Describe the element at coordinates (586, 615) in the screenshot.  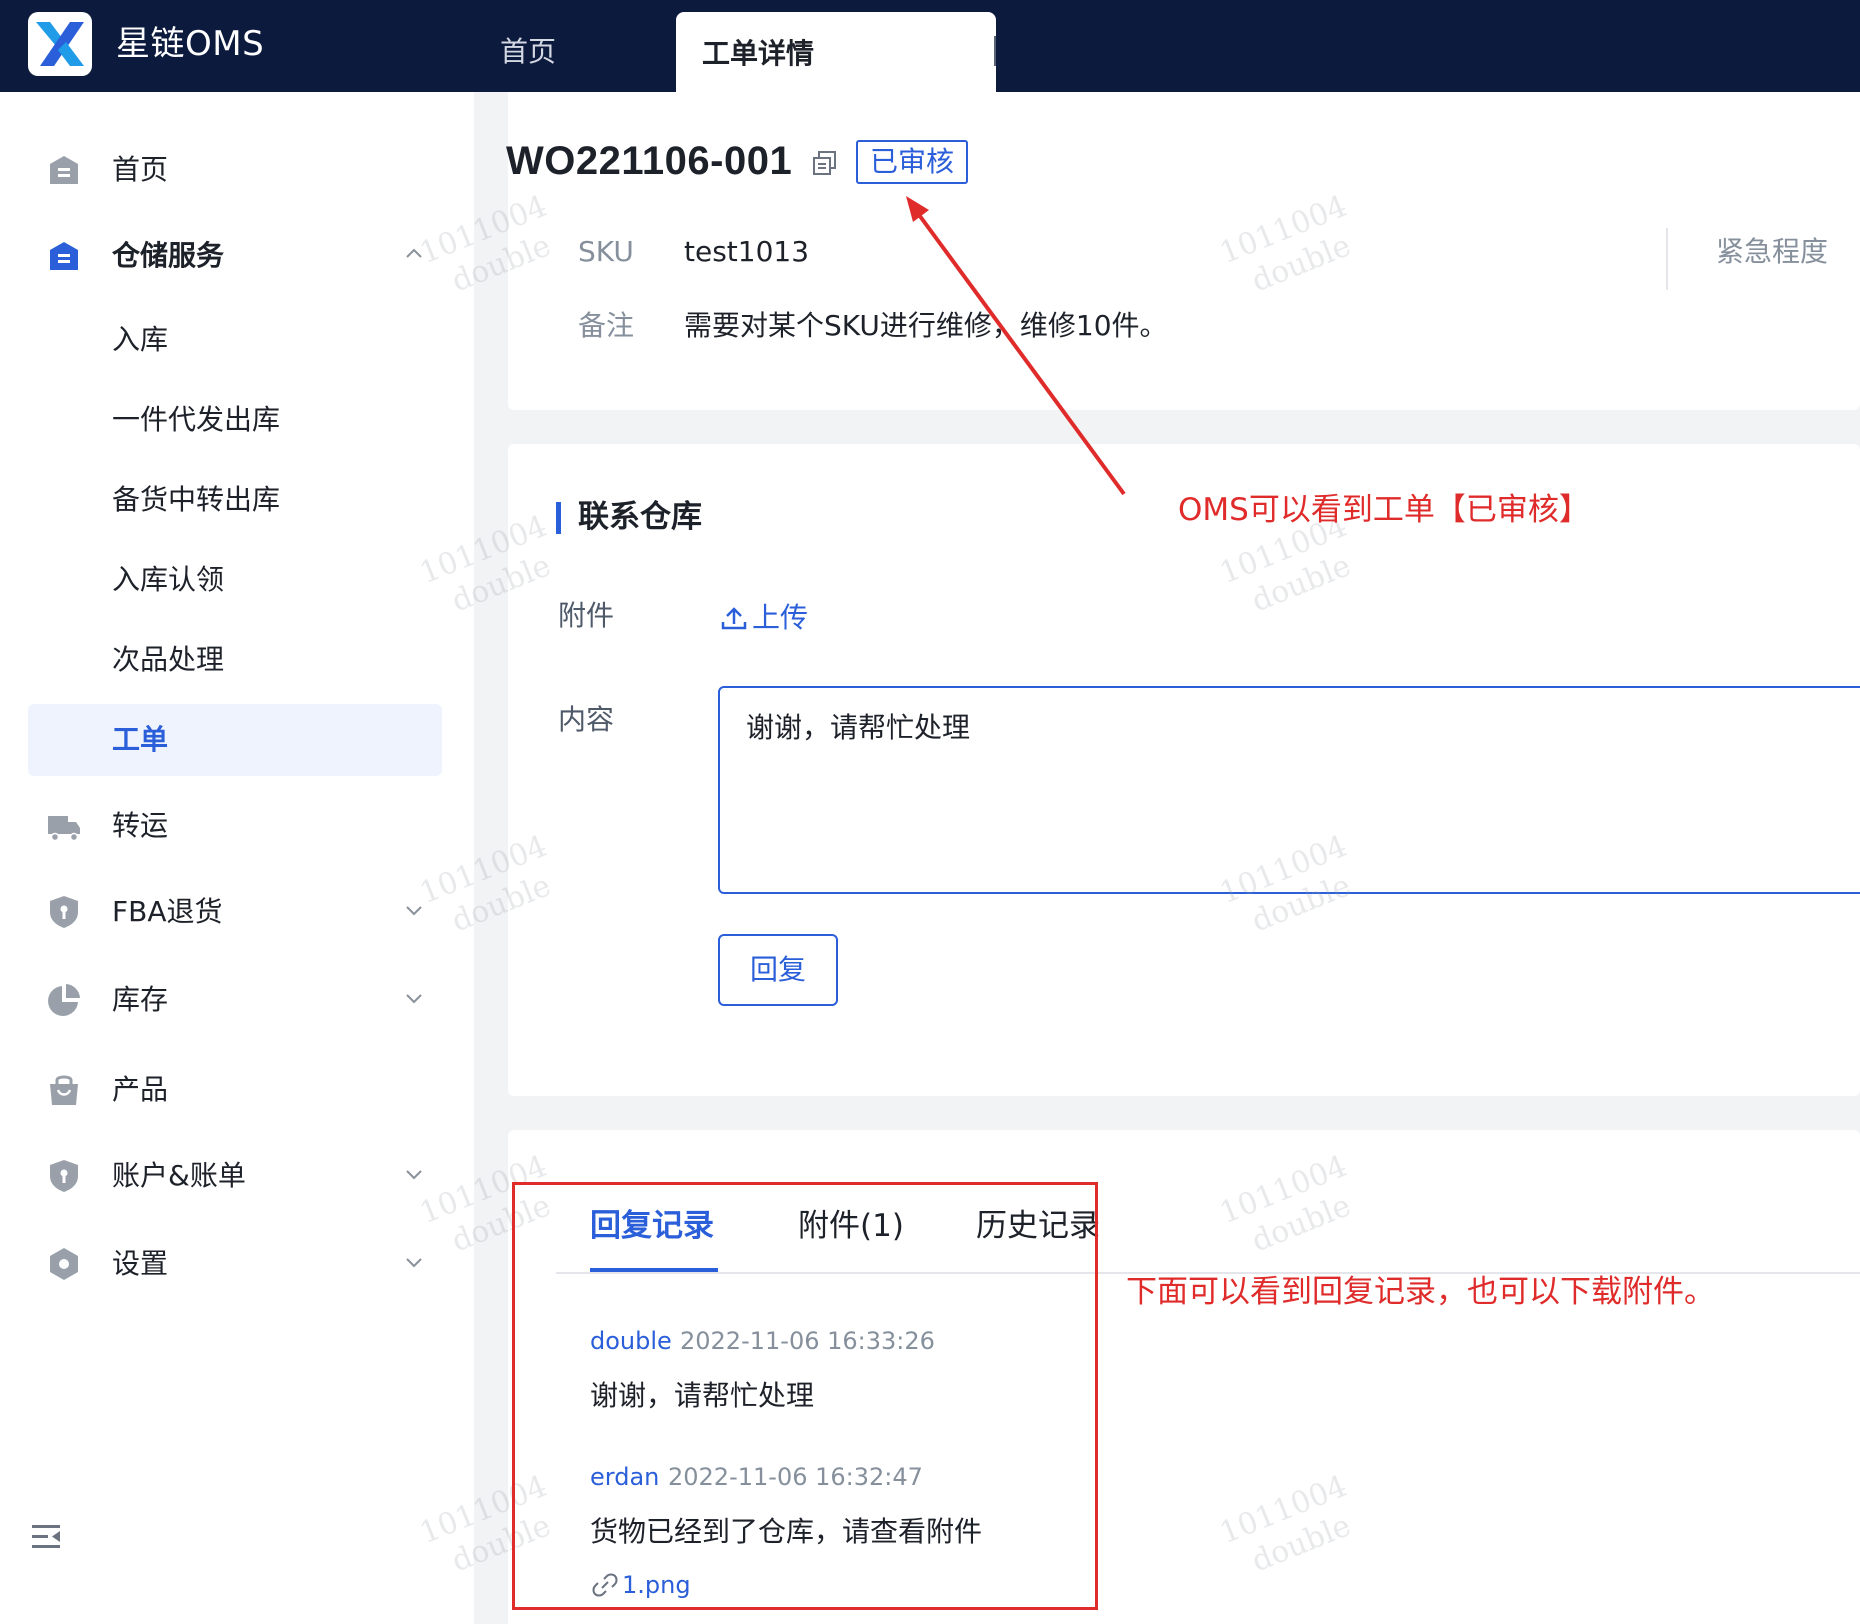
I see `attachment-label: 附件` at that location.